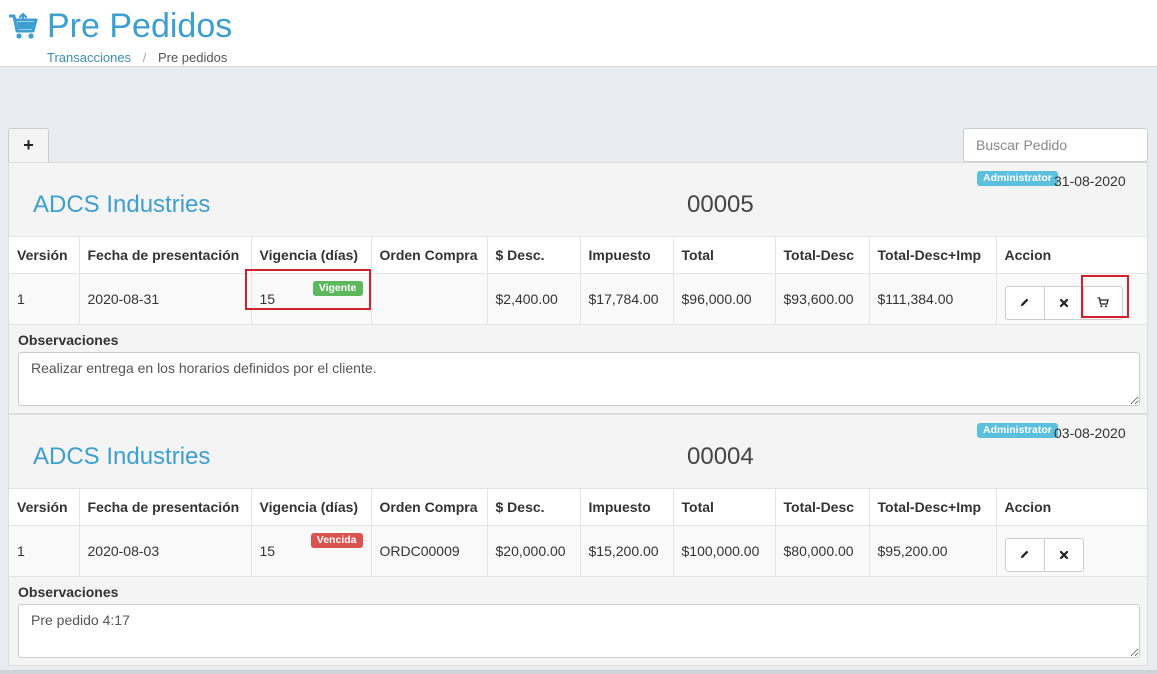 This screenshot has height=674, width=1157. I want to click on cell-fecha: 2020-08-03, so click(165, 551).